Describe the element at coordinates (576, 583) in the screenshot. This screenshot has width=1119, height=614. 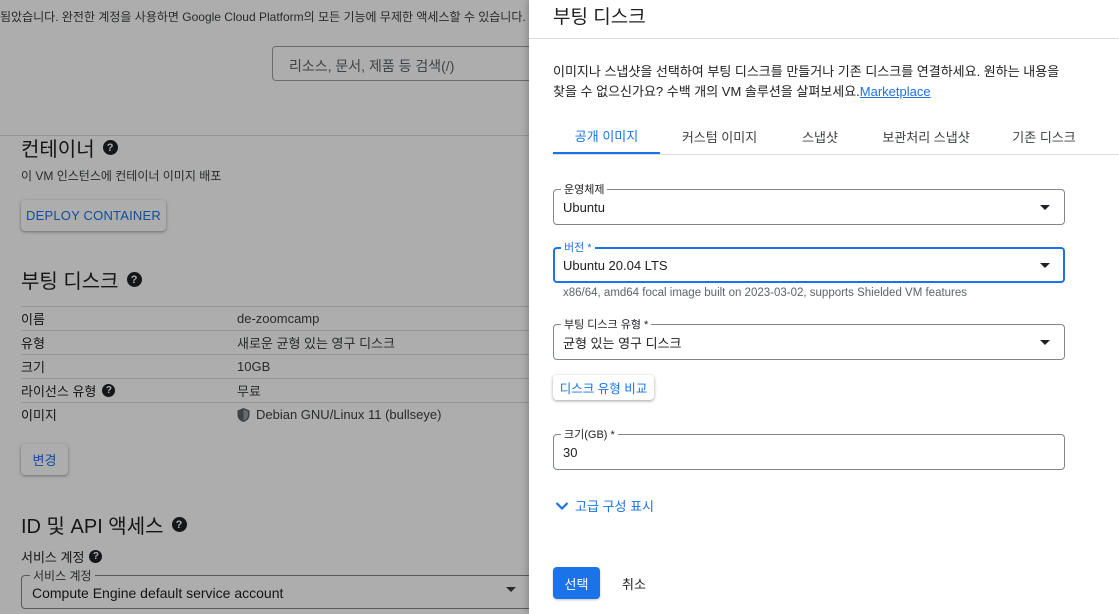
I see `select-button: 선택` at that location.